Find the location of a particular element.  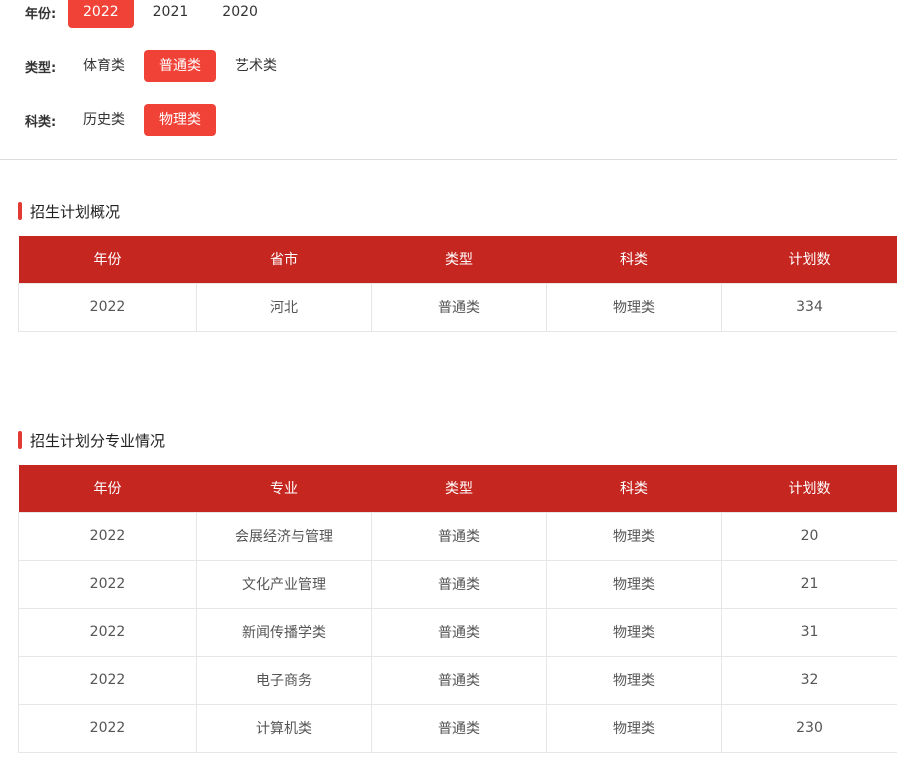

type-option-regular: 普通类 is located at coordinates (180, 66).